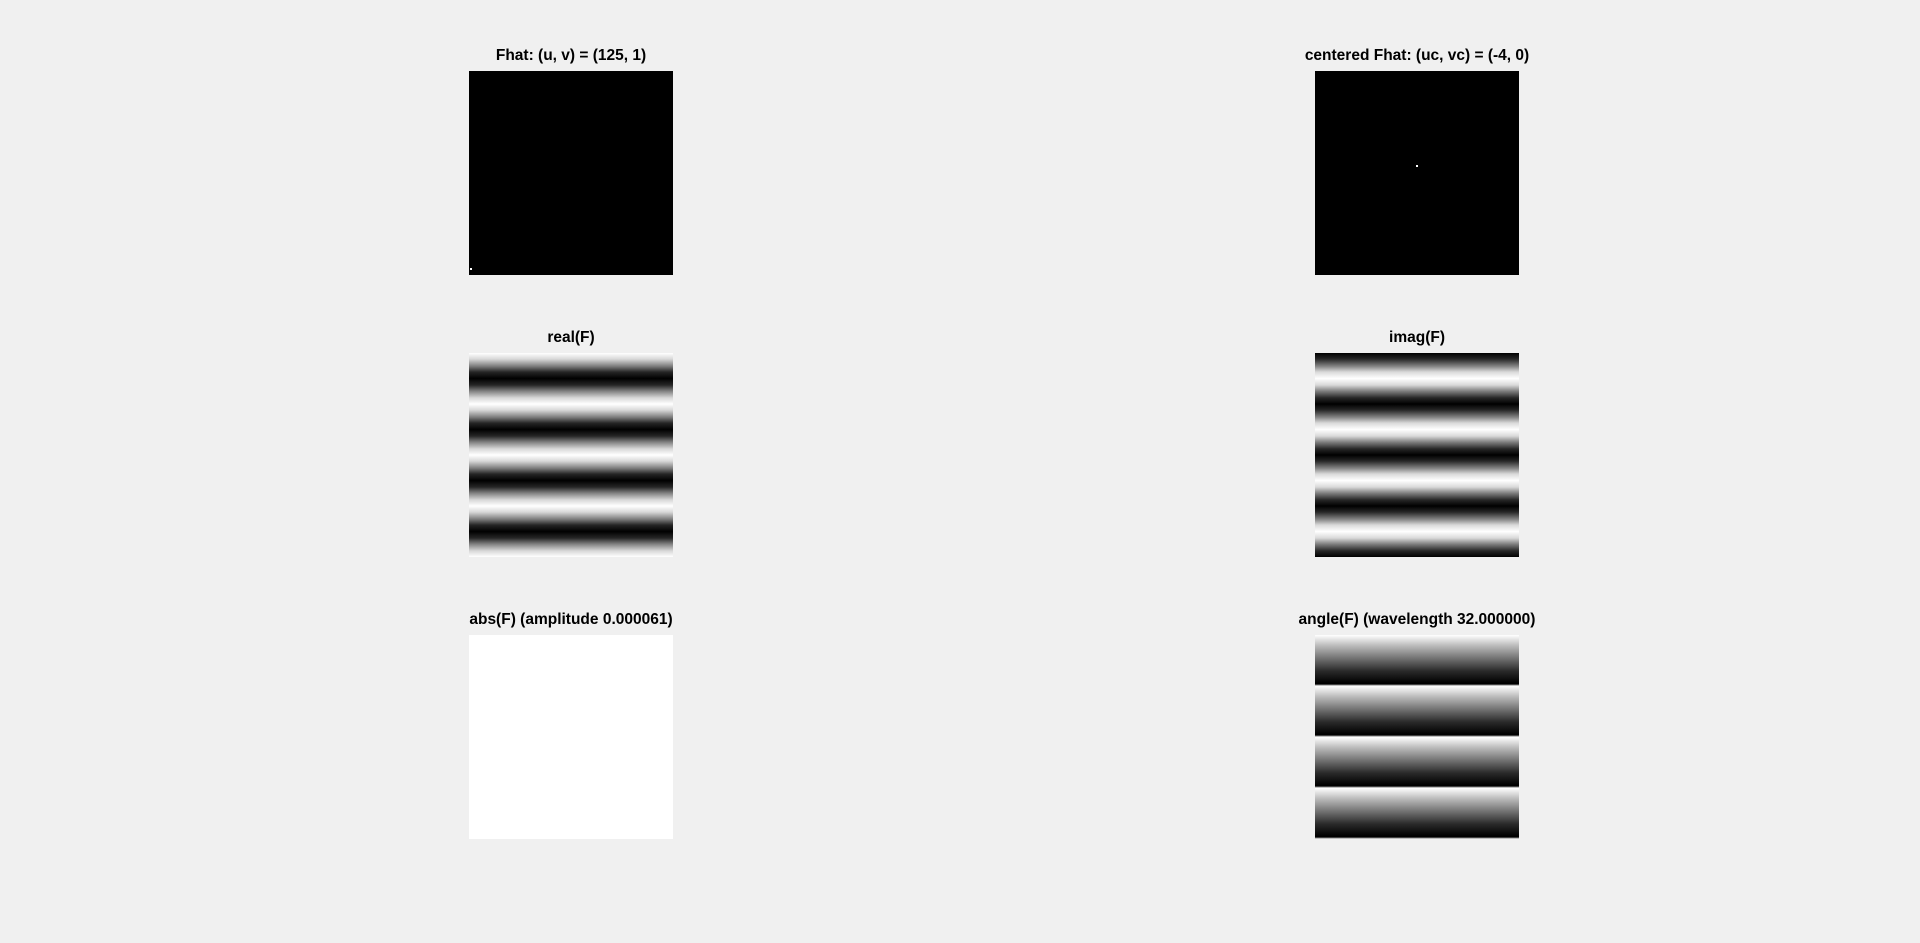  Describe the element at coordinates (1417, 455) in the screenshot. I see `imag-image` at that location.